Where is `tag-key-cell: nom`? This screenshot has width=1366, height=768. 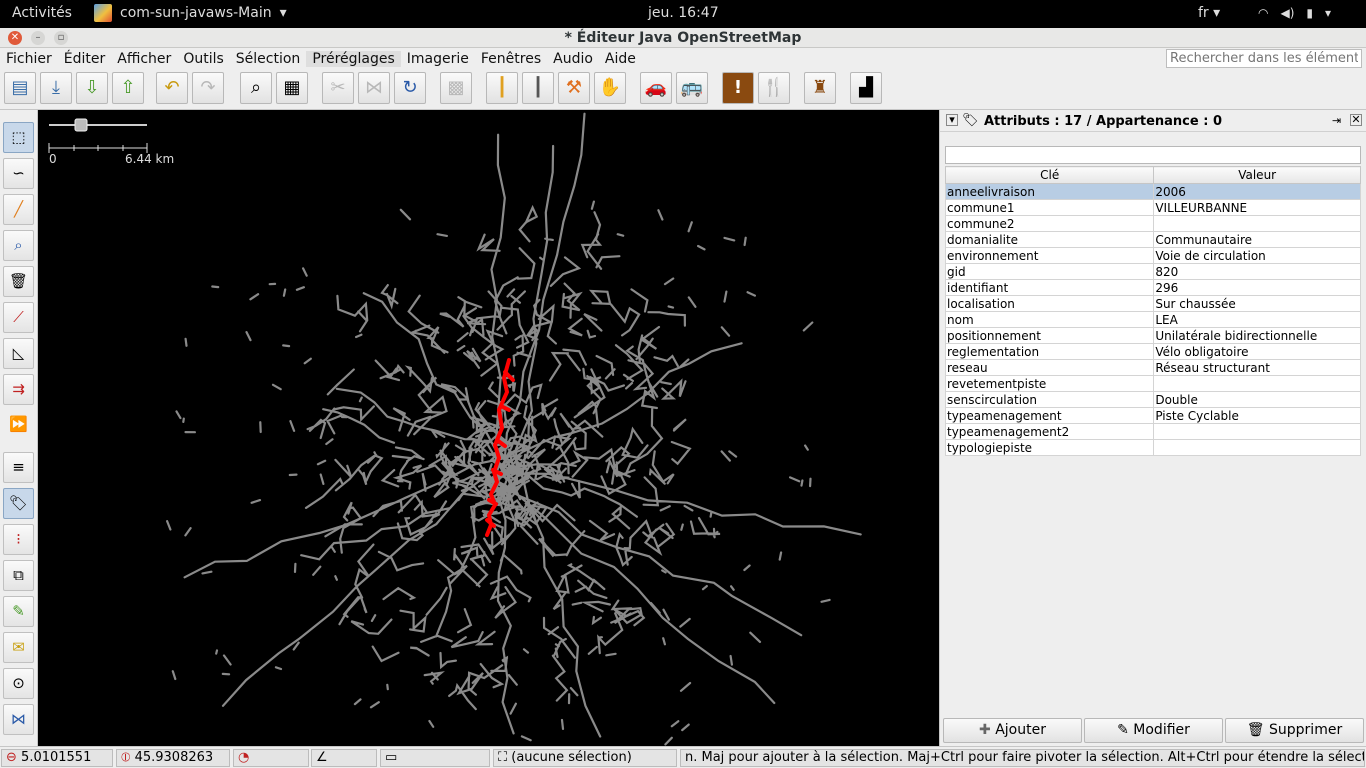 tag-key-cell: nom is located at coordinates (1049, 319).